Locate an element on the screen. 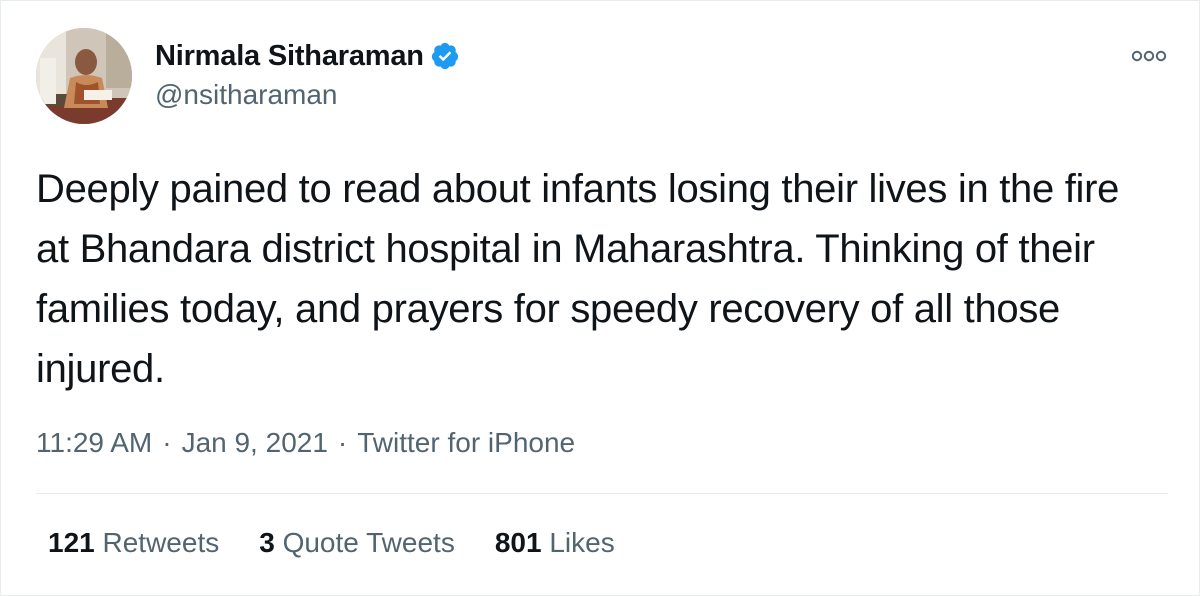  tweet-date: Jan 9, 2021 is located at coordinates (255, 443).